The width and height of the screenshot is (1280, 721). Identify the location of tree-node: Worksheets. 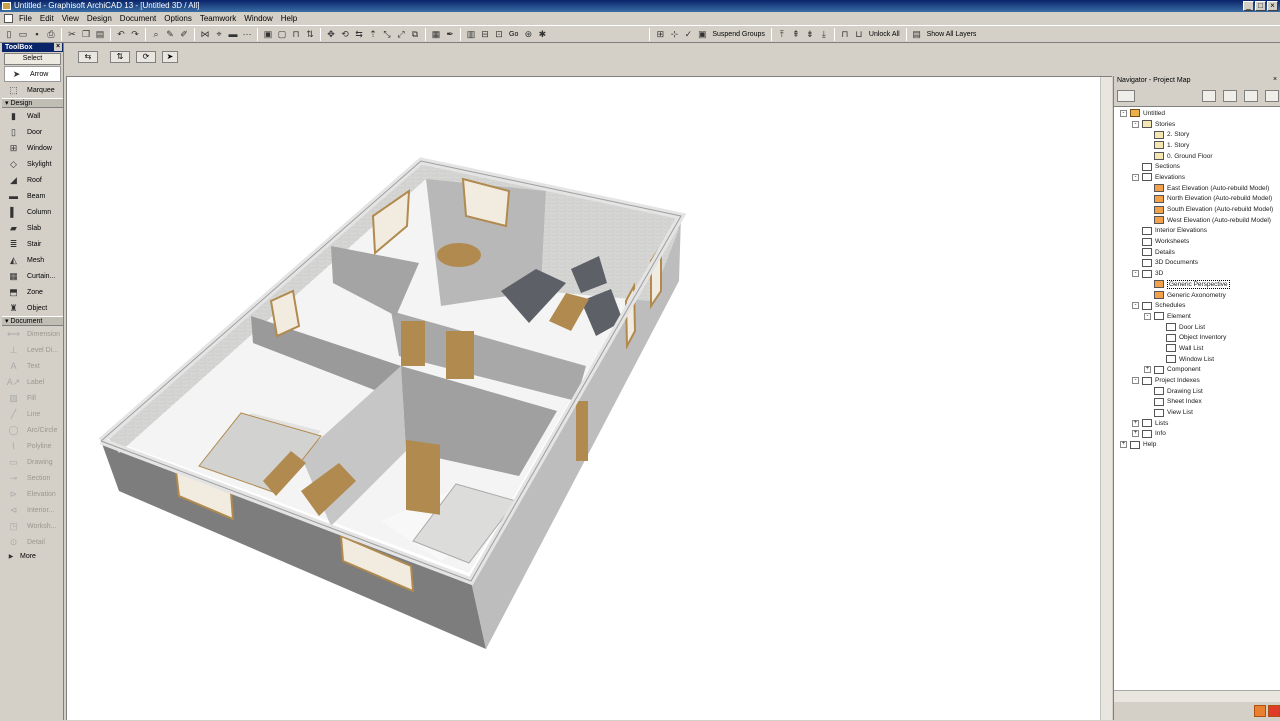
(1197, 241).